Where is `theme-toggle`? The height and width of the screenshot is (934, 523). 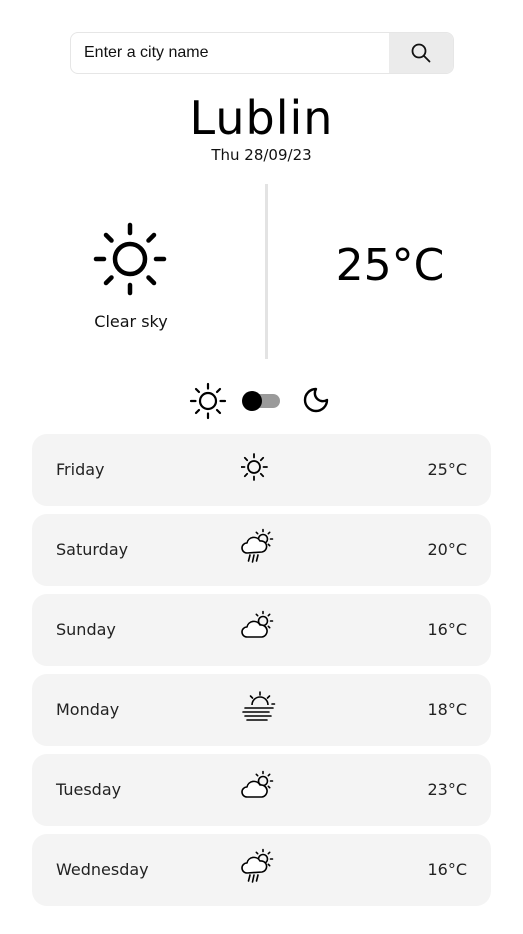 theme-toggle is located at coordinates (261, 401).